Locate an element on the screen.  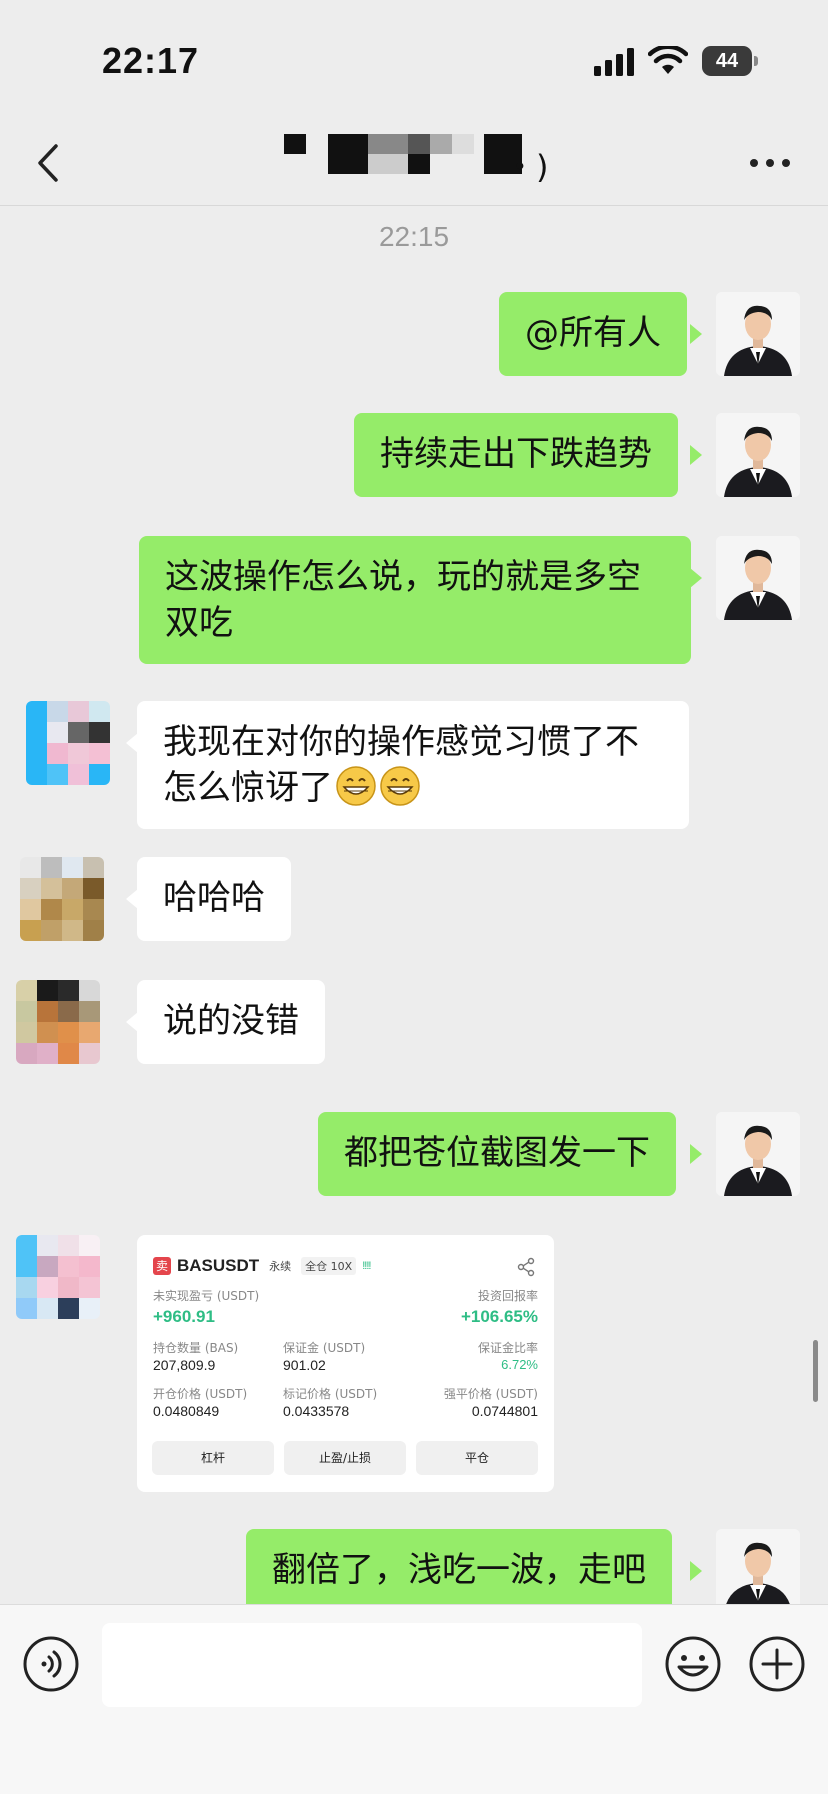
card-header: 卖 BASUSDT 永续 全仓 10X !!!! is located at coordinates (345, 1266).